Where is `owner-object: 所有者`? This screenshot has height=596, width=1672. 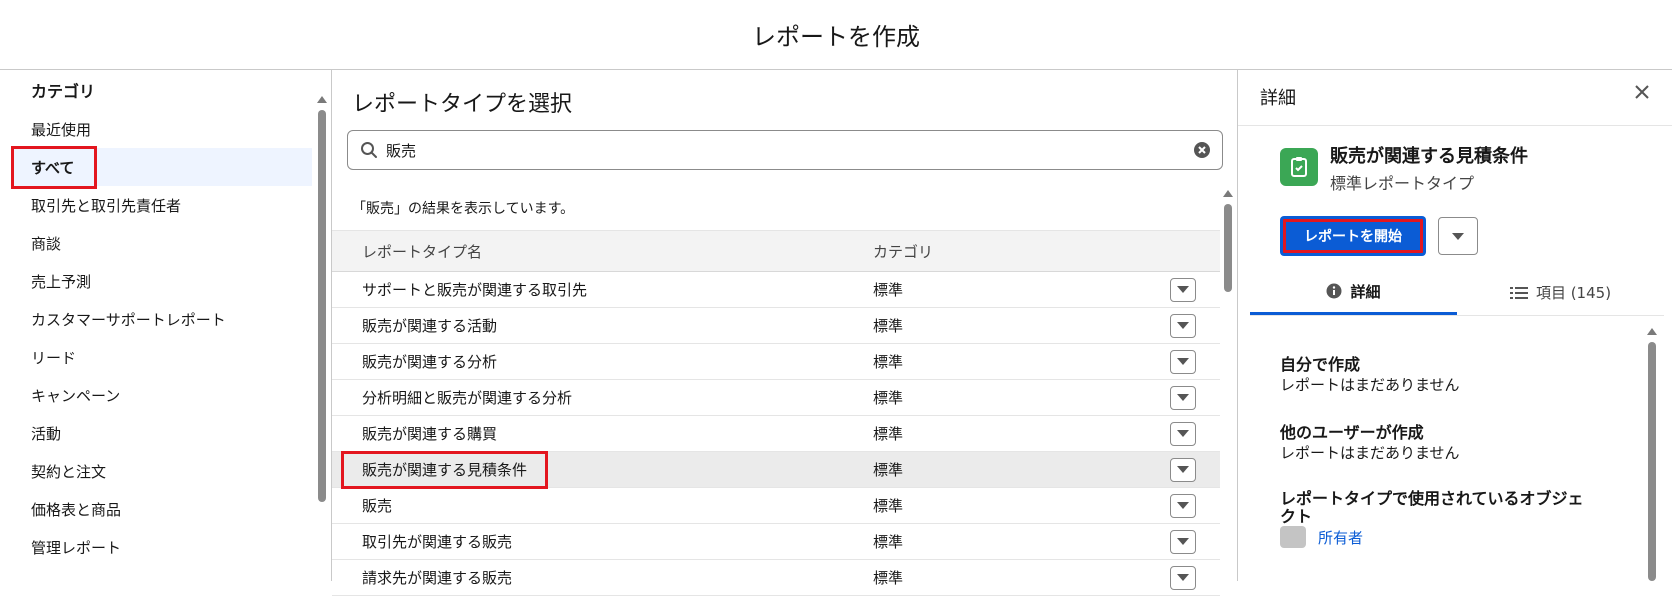 owner-object: 所有者 is located at coordinates (1321, 537).